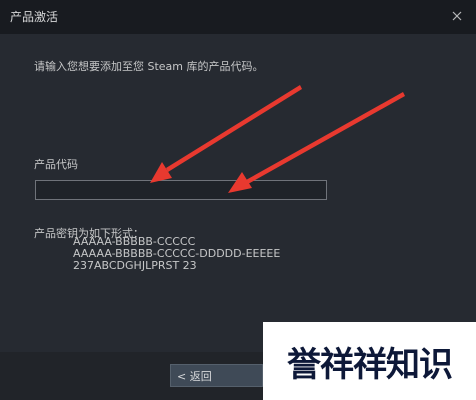 Image resolution: width=476 pixels, height=400 pixels. Describe the element at coordinates (34, 17) in the screenshot. I see `window-title: 产品激活` at that location.